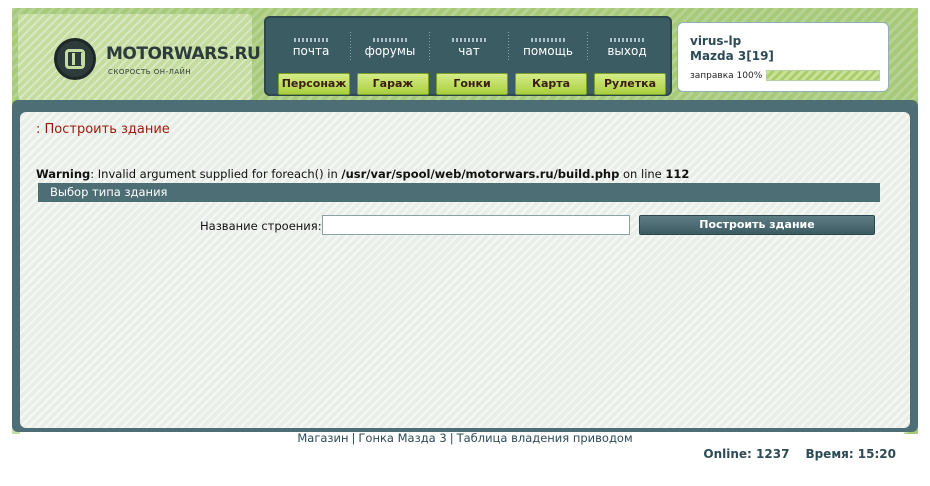 The width and height of the screenshot is (930, 486). I want to click on section-header: Выбор типа здания, so click(459, 192).